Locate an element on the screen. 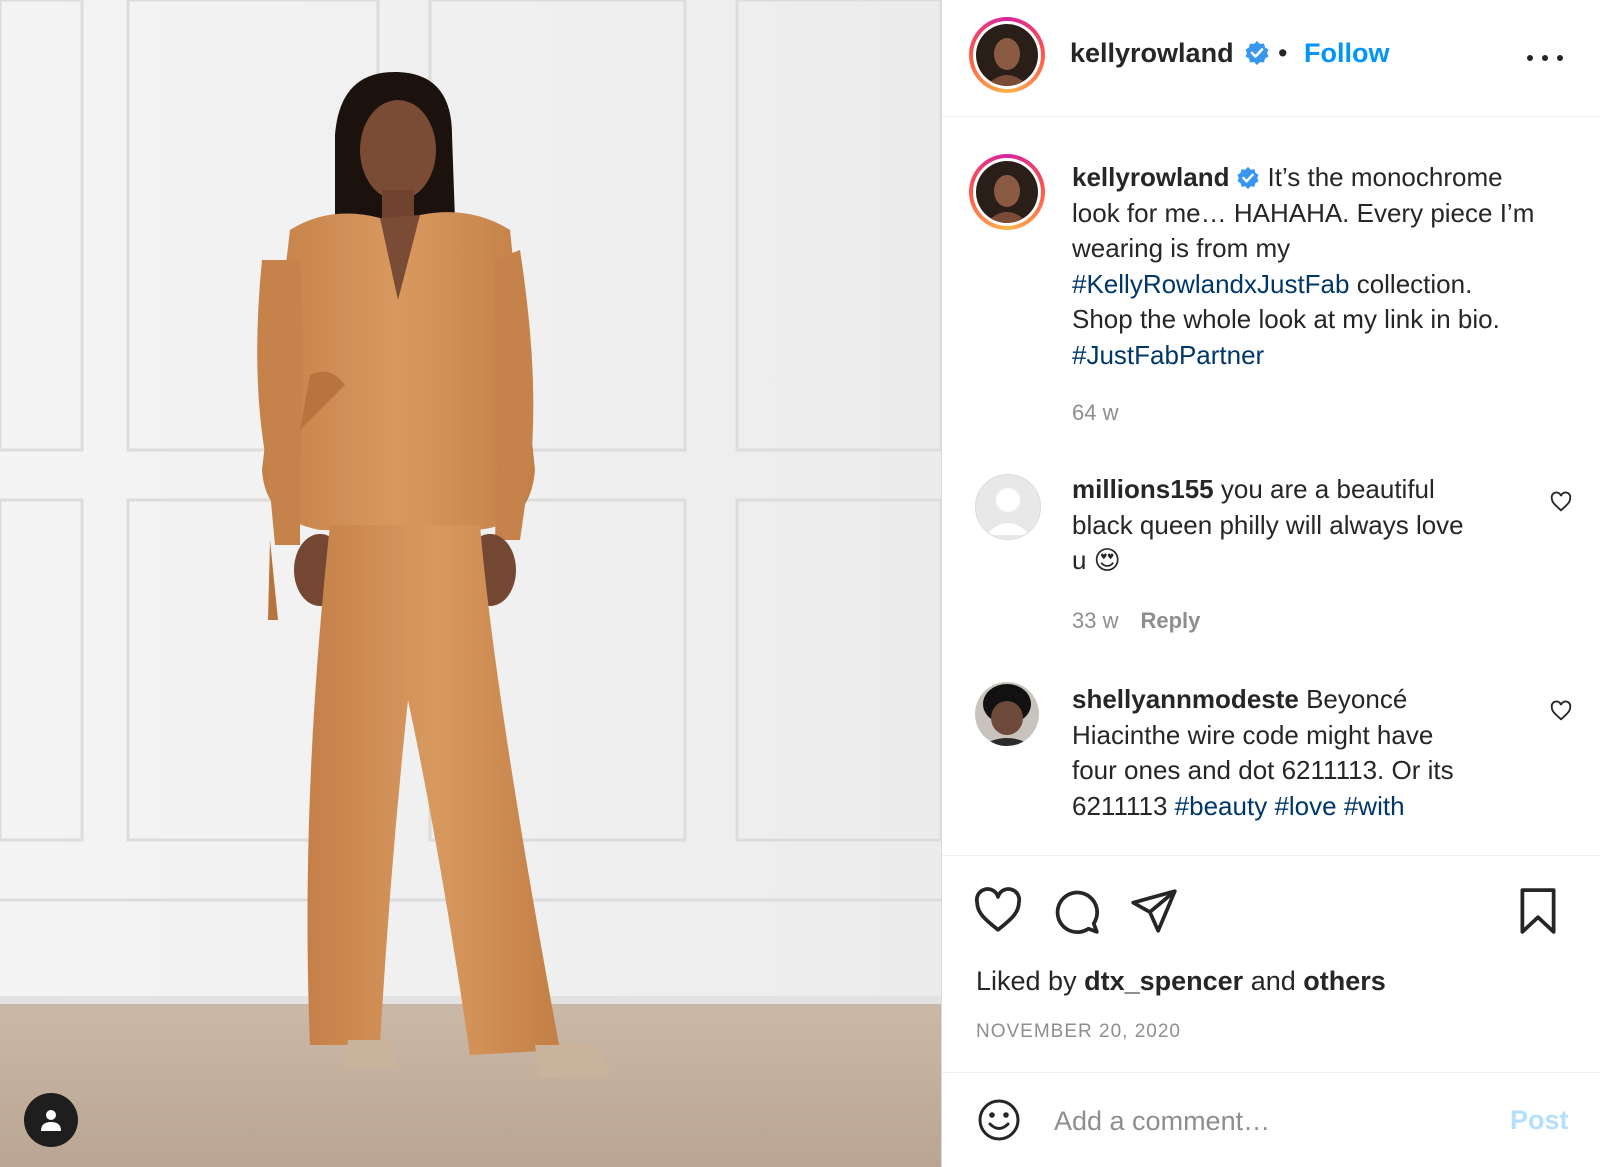  comment-age: 33 w is located at coordinates (1095, 620).